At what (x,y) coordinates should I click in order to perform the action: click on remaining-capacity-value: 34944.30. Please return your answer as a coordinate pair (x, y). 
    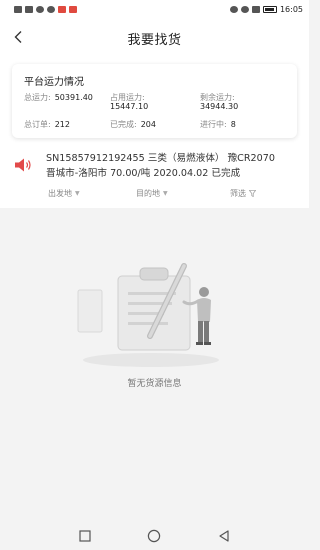
    Looking at the image, I should click on (219, 106).